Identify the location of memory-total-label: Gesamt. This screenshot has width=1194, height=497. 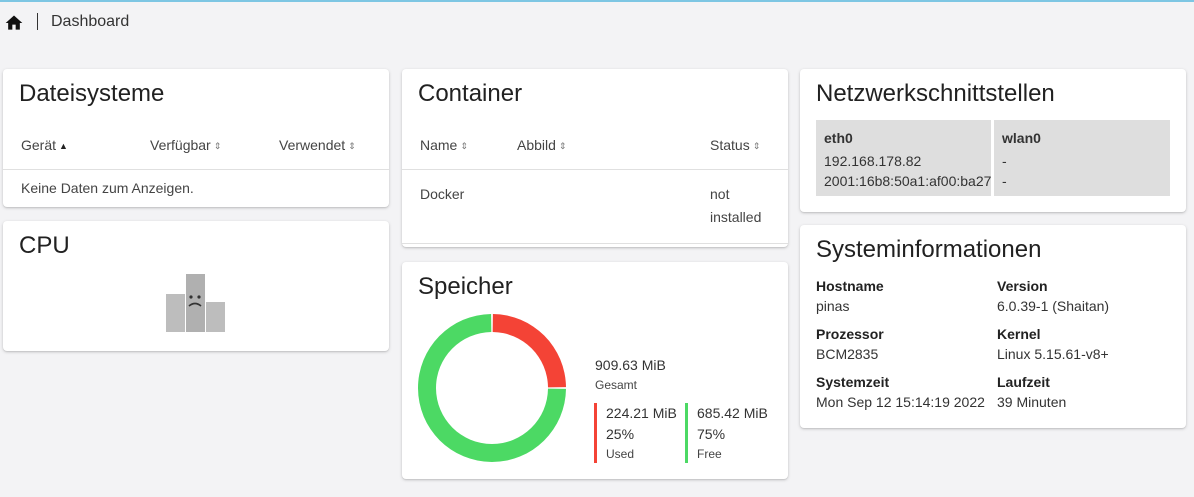
(616, 385).